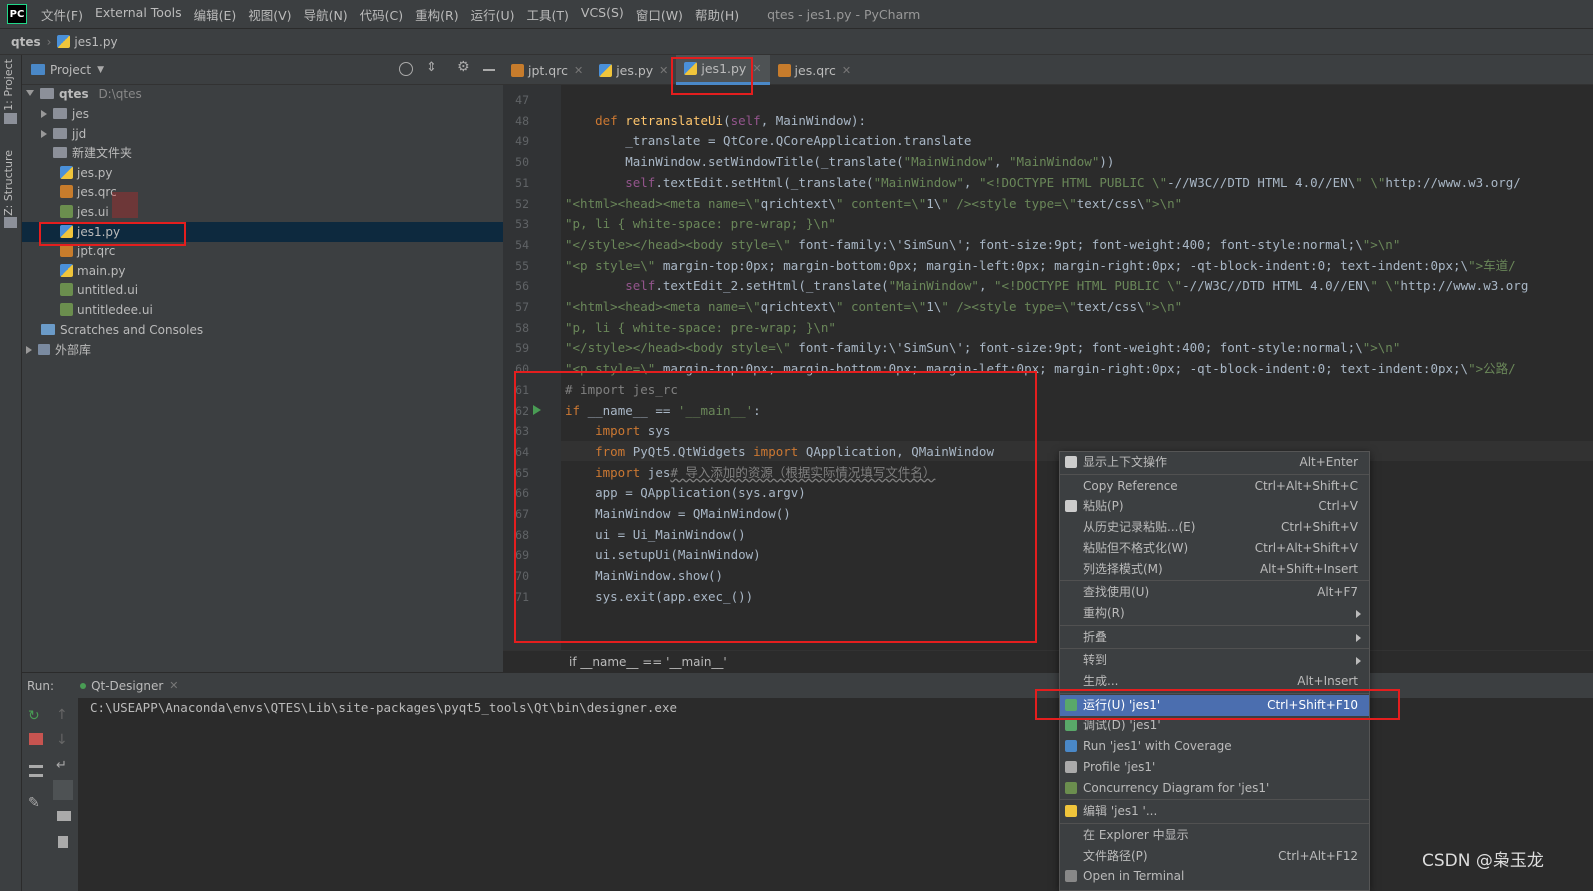 The image size is (1593, 891). I want to click on code-line: def retranslateUi(self, MainWindow):, so click(715, 121).